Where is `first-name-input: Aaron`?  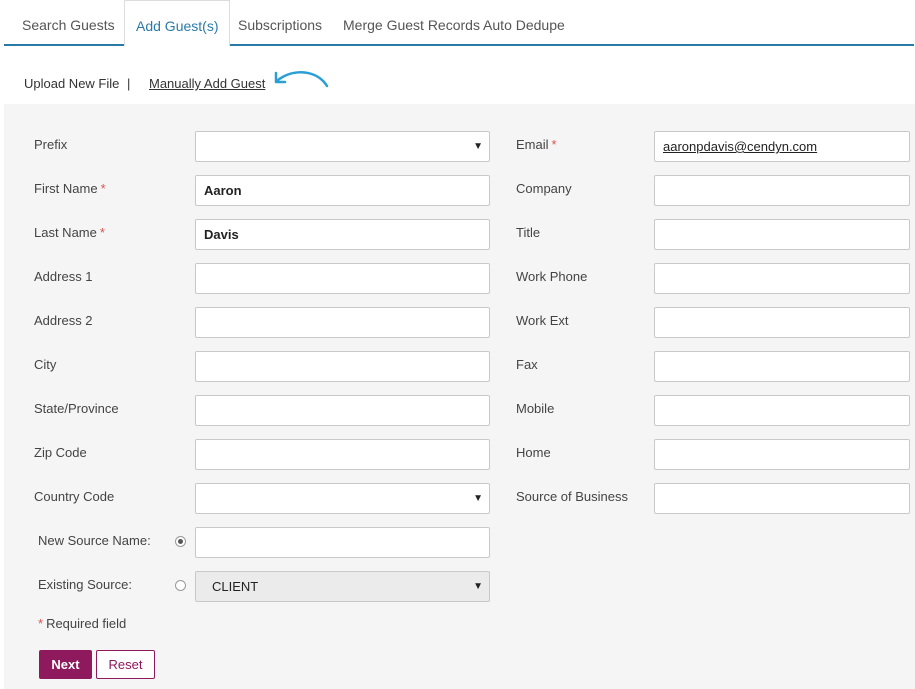
first-name-input: Aaron is located at coordinates (342, 190).